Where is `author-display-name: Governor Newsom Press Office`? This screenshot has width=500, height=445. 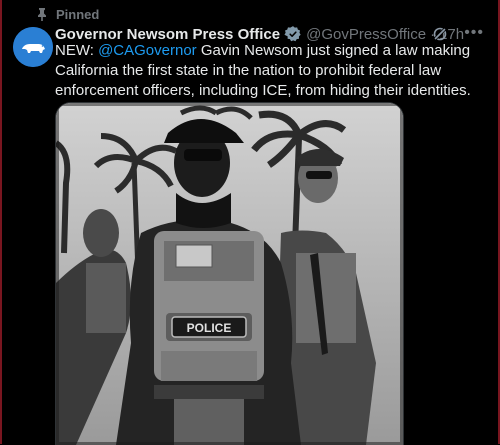
author-display-name: Governor Newsom Press Office is located at coordinates (167, 34).